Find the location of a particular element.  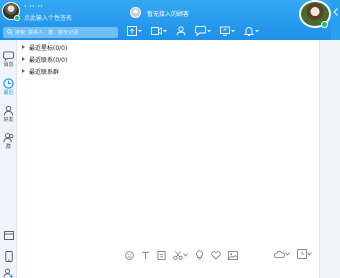

screenshot-button is located at coordinates (180, 255).